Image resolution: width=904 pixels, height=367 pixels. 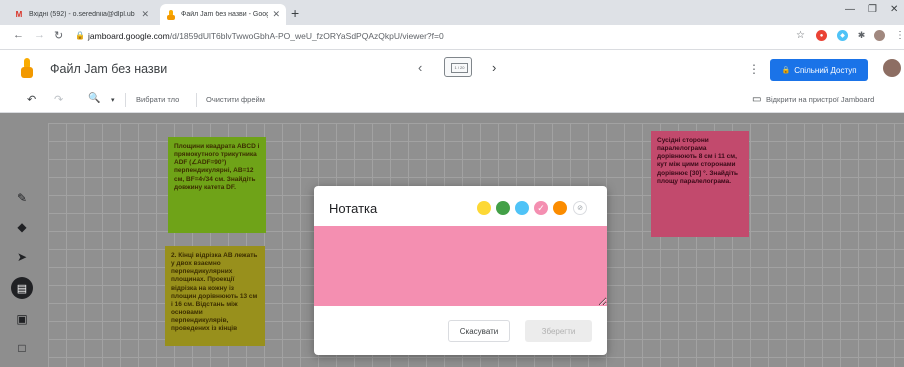 I want to click on jamboard-logo-icon, so click(x=27, y=68).